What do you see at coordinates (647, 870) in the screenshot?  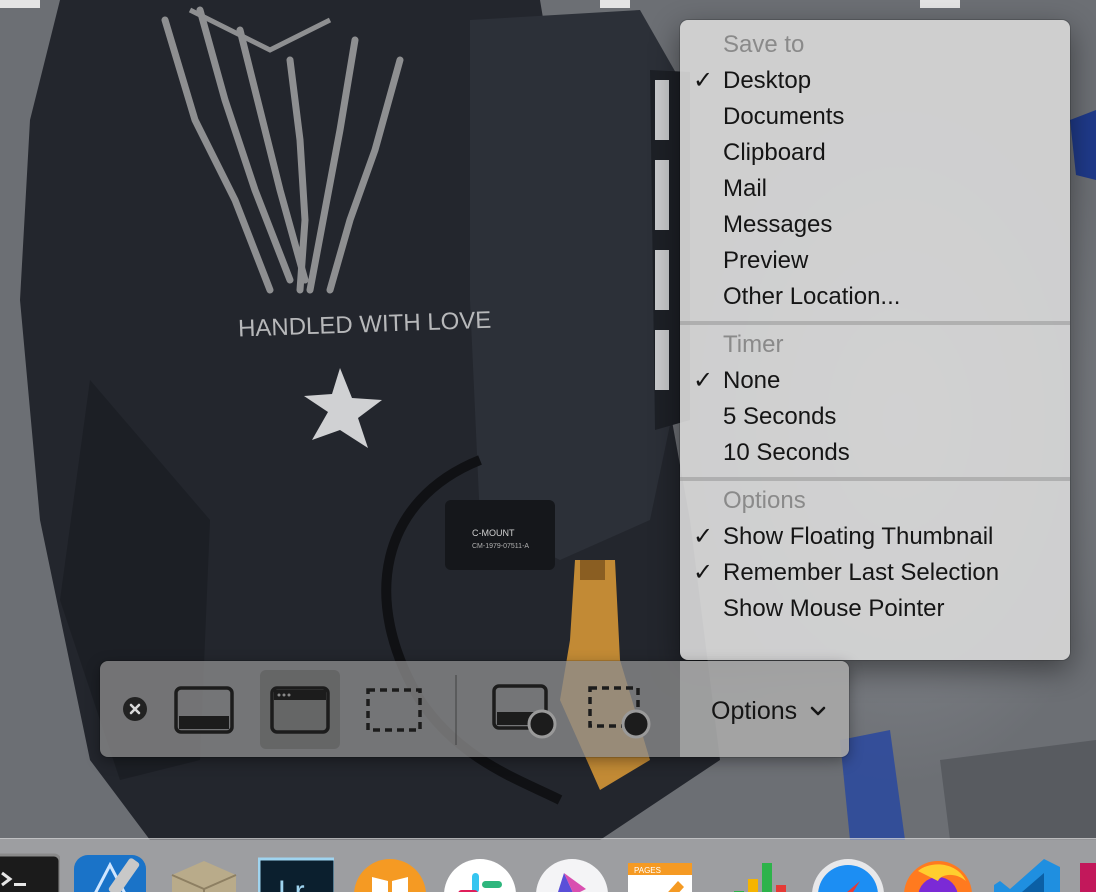 I see `svg-text: PAGES` at bounding box center [647, 870].